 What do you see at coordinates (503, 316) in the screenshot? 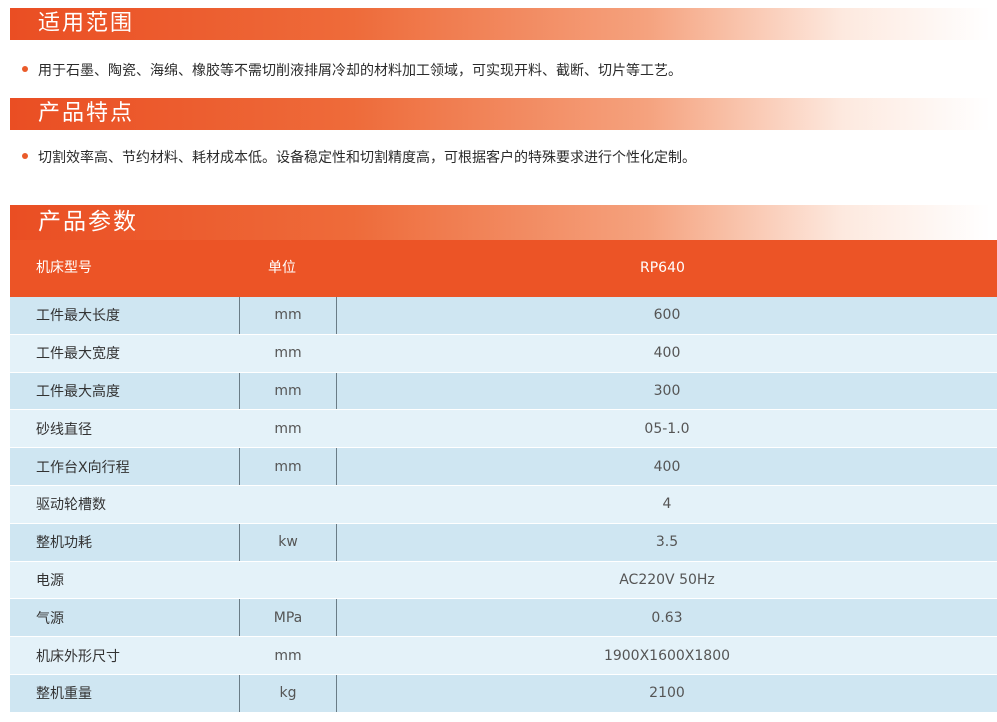
I see `table-row: 工件最大长度 mm 600` at bounding box center [503, 316].